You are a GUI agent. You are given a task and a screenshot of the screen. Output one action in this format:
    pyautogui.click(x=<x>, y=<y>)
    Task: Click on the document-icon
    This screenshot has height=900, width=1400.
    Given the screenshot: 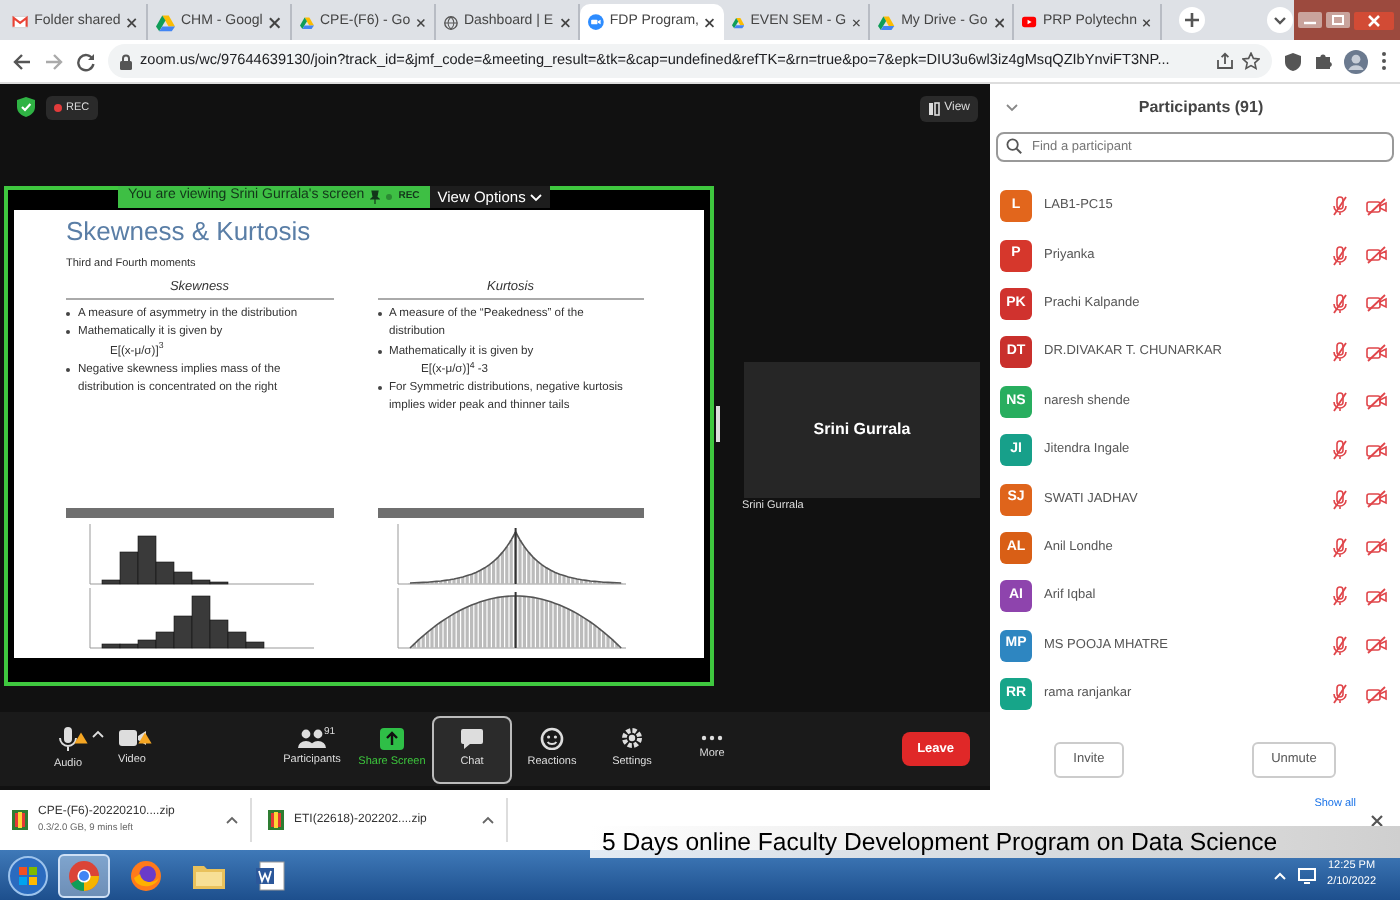 What is the action you would take?
    pyautogui.click(x=270, y=875)
    